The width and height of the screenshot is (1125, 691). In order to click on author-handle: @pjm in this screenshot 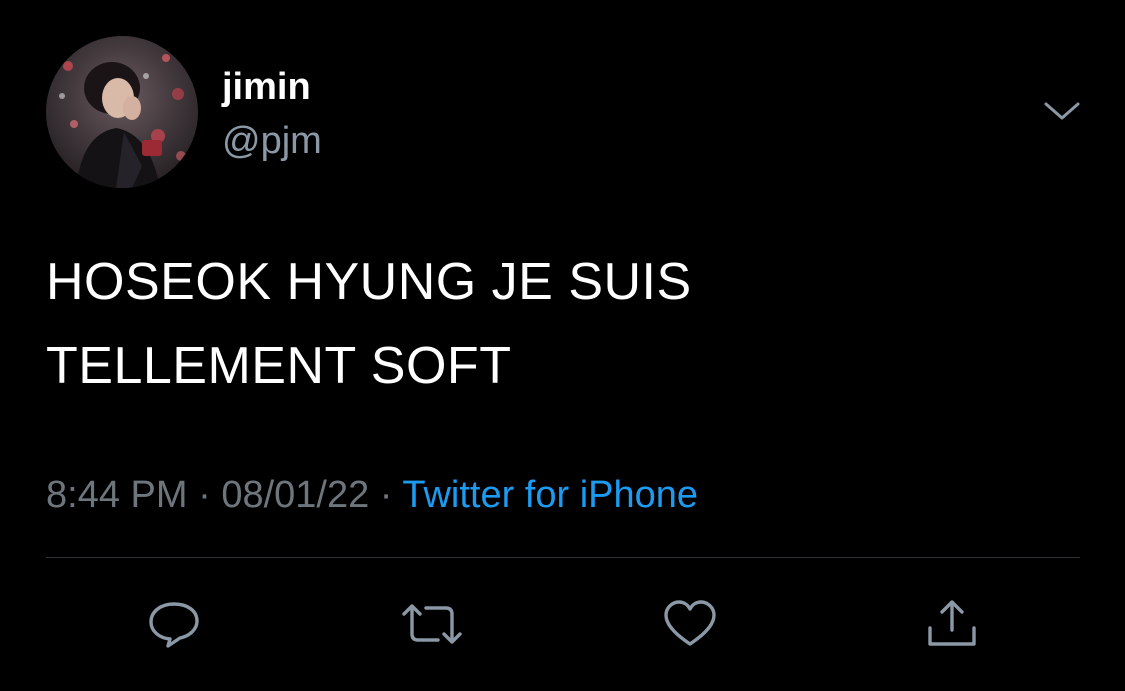, I will do `click(272, 141)`.